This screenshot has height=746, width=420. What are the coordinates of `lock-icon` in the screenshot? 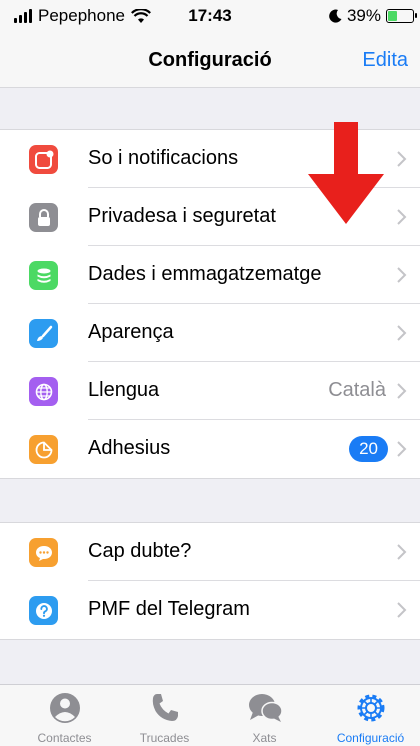 It's located at (43, 217).